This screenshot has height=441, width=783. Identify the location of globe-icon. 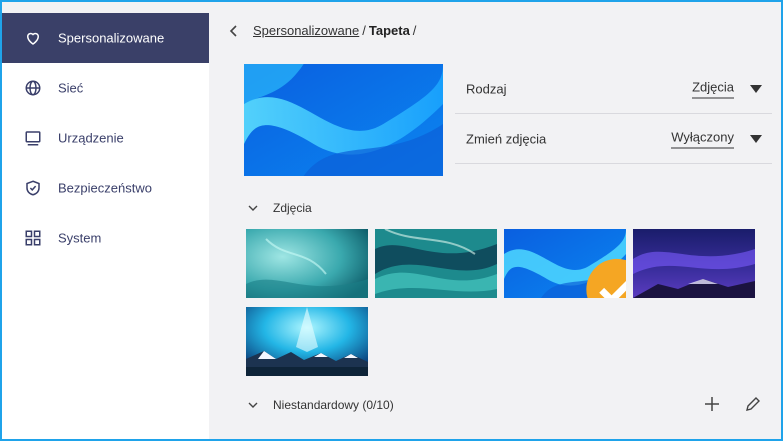
(33, 88).